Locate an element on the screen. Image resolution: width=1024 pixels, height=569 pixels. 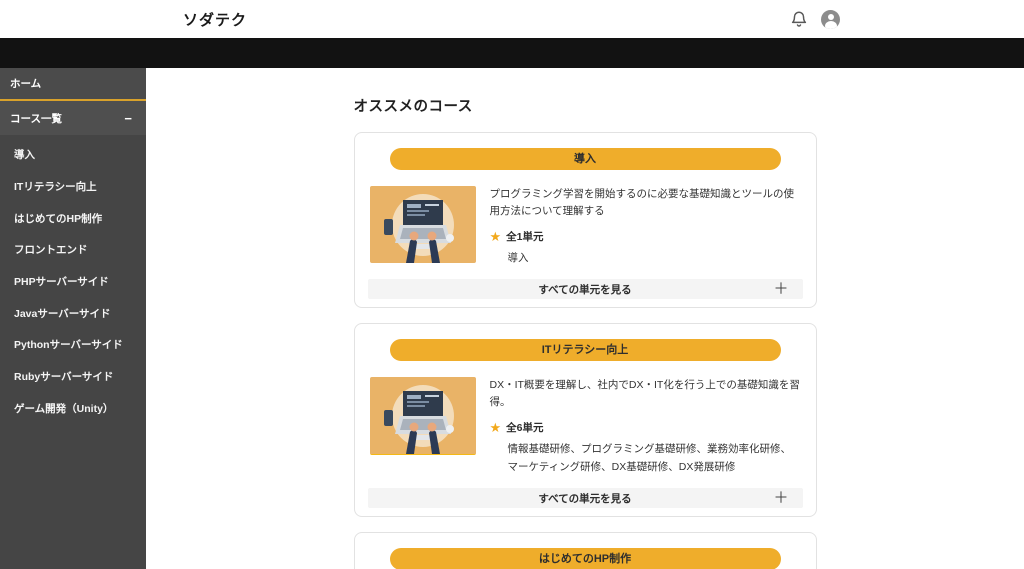
sidebar-course-list-label: コース一覧 is located at coordinates (36, 118).